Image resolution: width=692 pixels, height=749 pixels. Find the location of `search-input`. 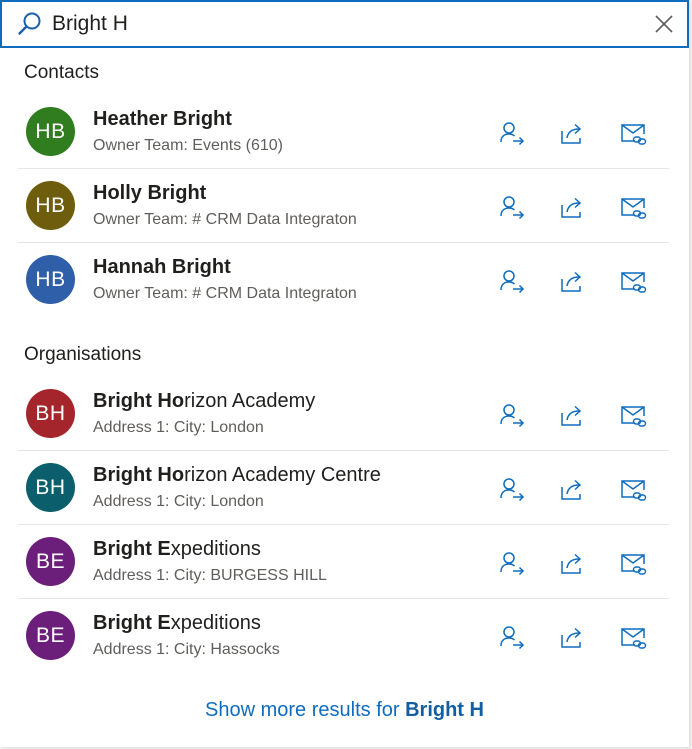

search-input is located at coordinates (332, 24).